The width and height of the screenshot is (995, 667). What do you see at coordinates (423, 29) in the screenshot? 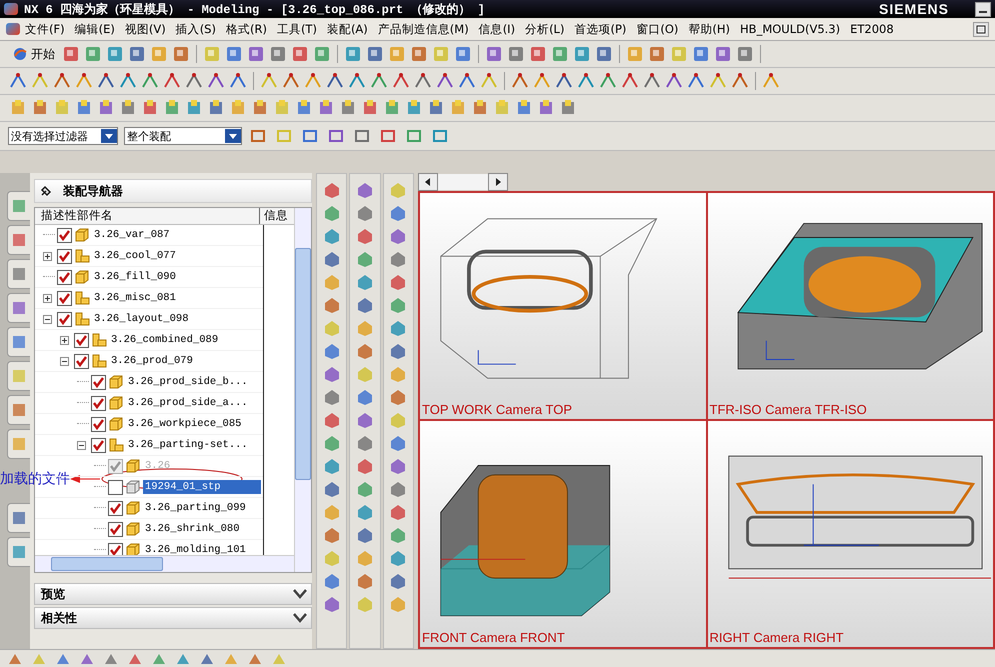
I see `menu-item: 产品制造信息(M)` at bounding box center [423, 29].